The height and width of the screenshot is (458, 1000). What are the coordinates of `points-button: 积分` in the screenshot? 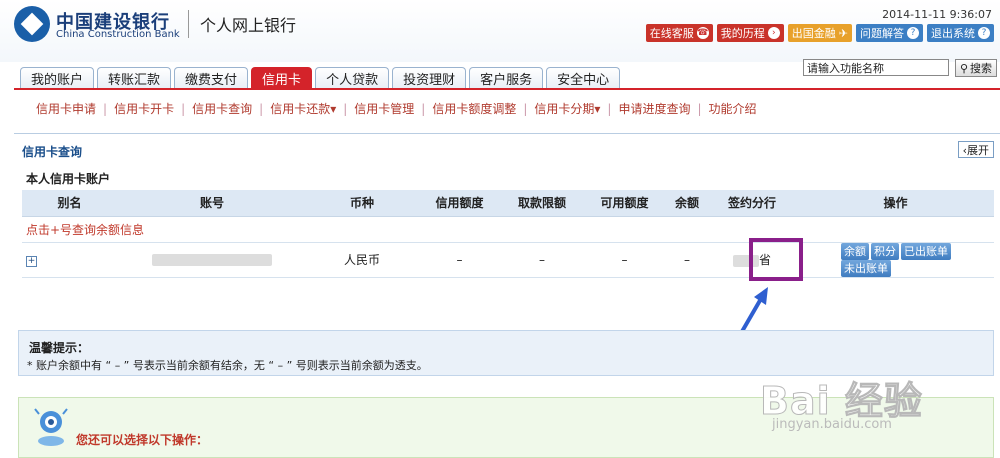 It's located at (885, 251).